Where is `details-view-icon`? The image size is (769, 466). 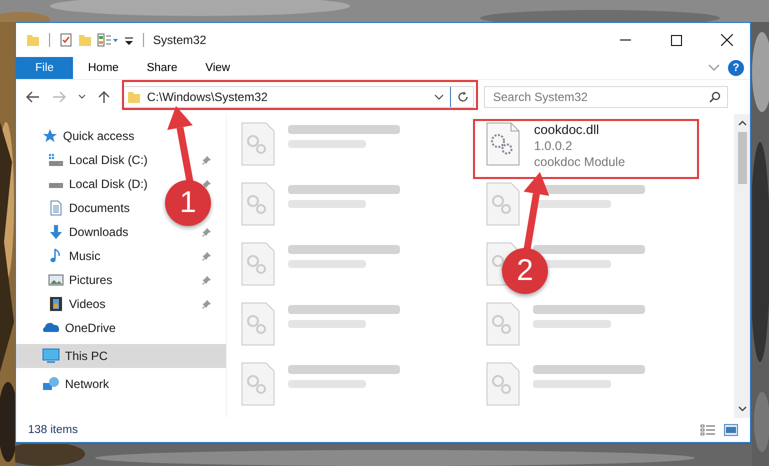 details-view-icon is located at coordinates (708, 430).